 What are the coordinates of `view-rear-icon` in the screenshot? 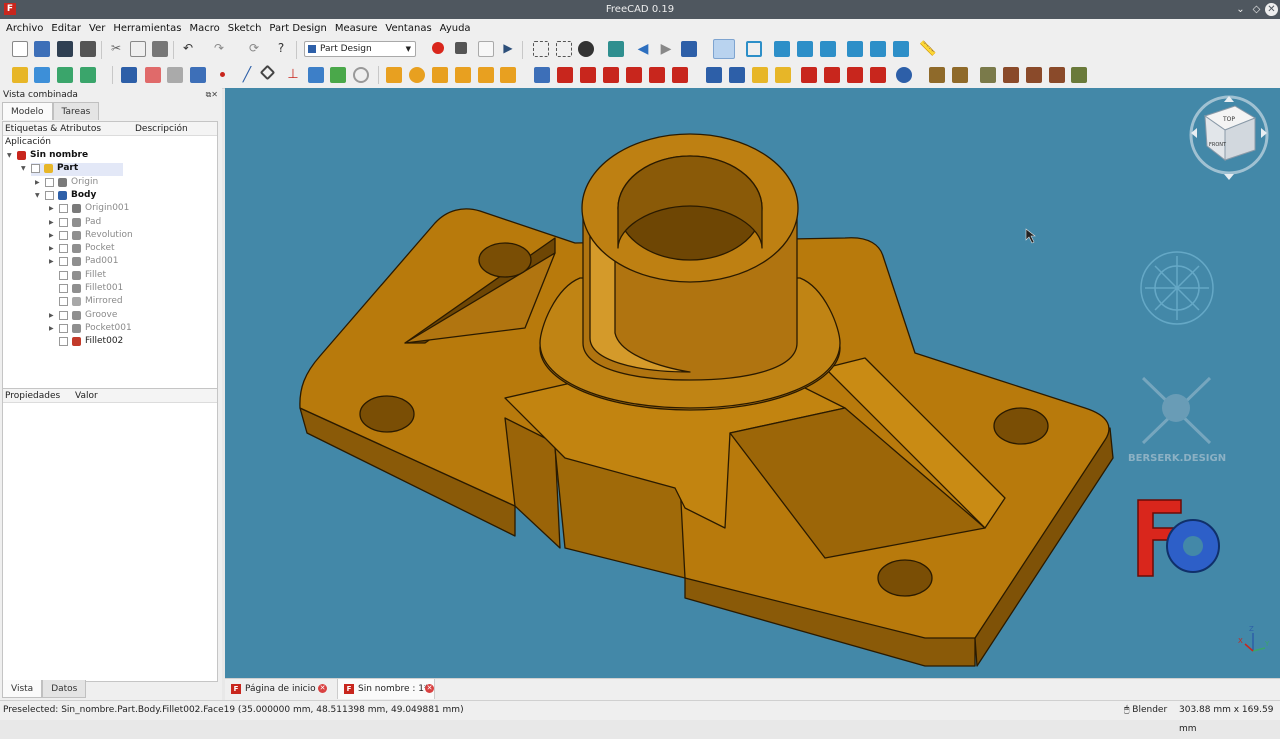 It's located at (855, 49).